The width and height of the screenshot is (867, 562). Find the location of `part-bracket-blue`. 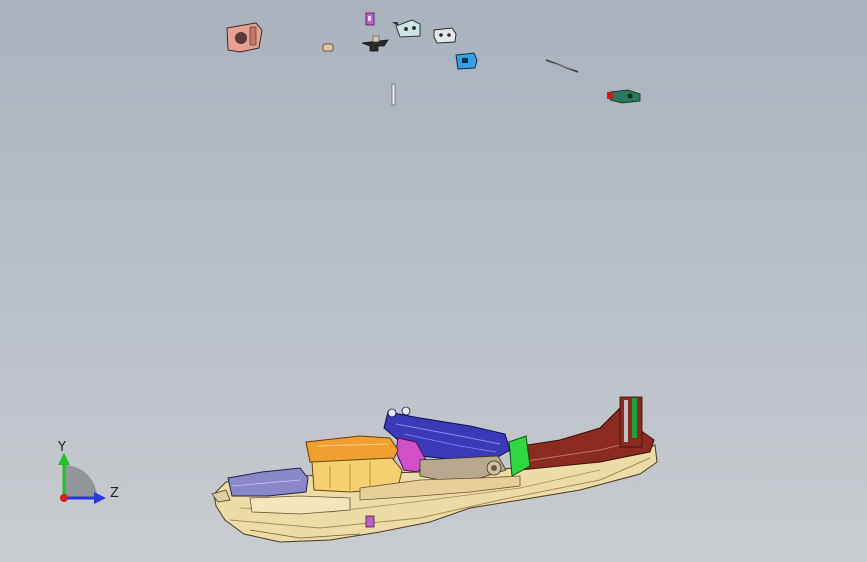

part-bracket-blue is located at coordinates (466, 61).